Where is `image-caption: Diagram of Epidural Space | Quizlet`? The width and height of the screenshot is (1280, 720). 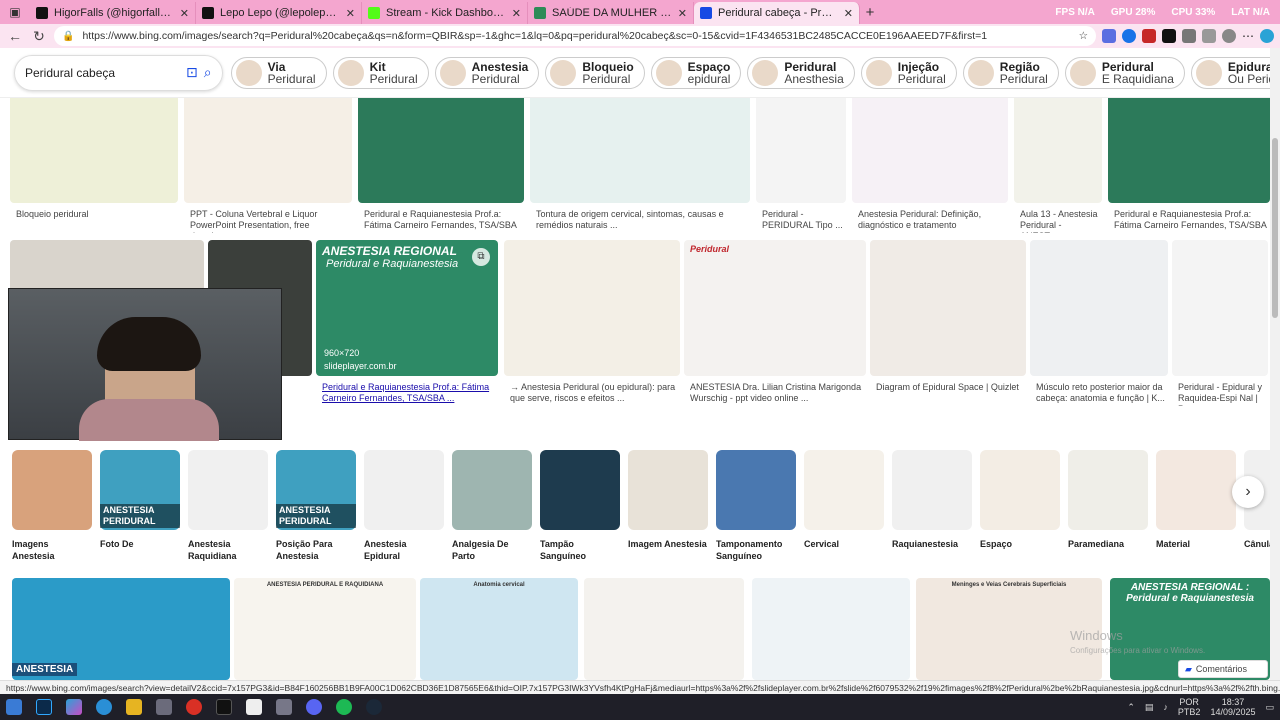 image-caption: Diagram of Epidural Space | Quizlet is located at coordinates (950, 394).